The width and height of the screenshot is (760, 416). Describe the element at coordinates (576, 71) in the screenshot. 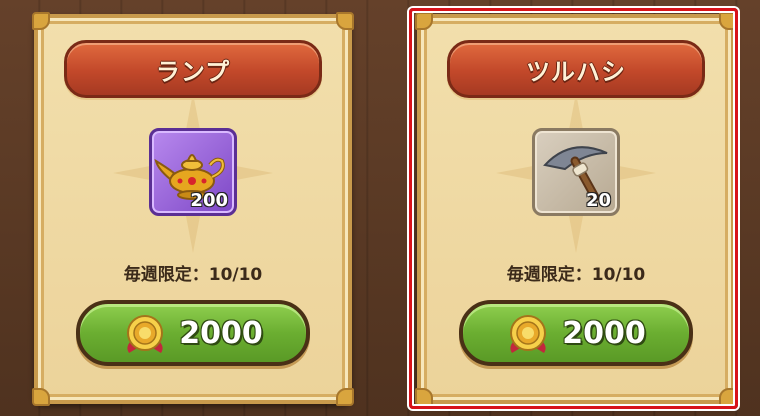

I see `item-title: ツルハシ` at that location.